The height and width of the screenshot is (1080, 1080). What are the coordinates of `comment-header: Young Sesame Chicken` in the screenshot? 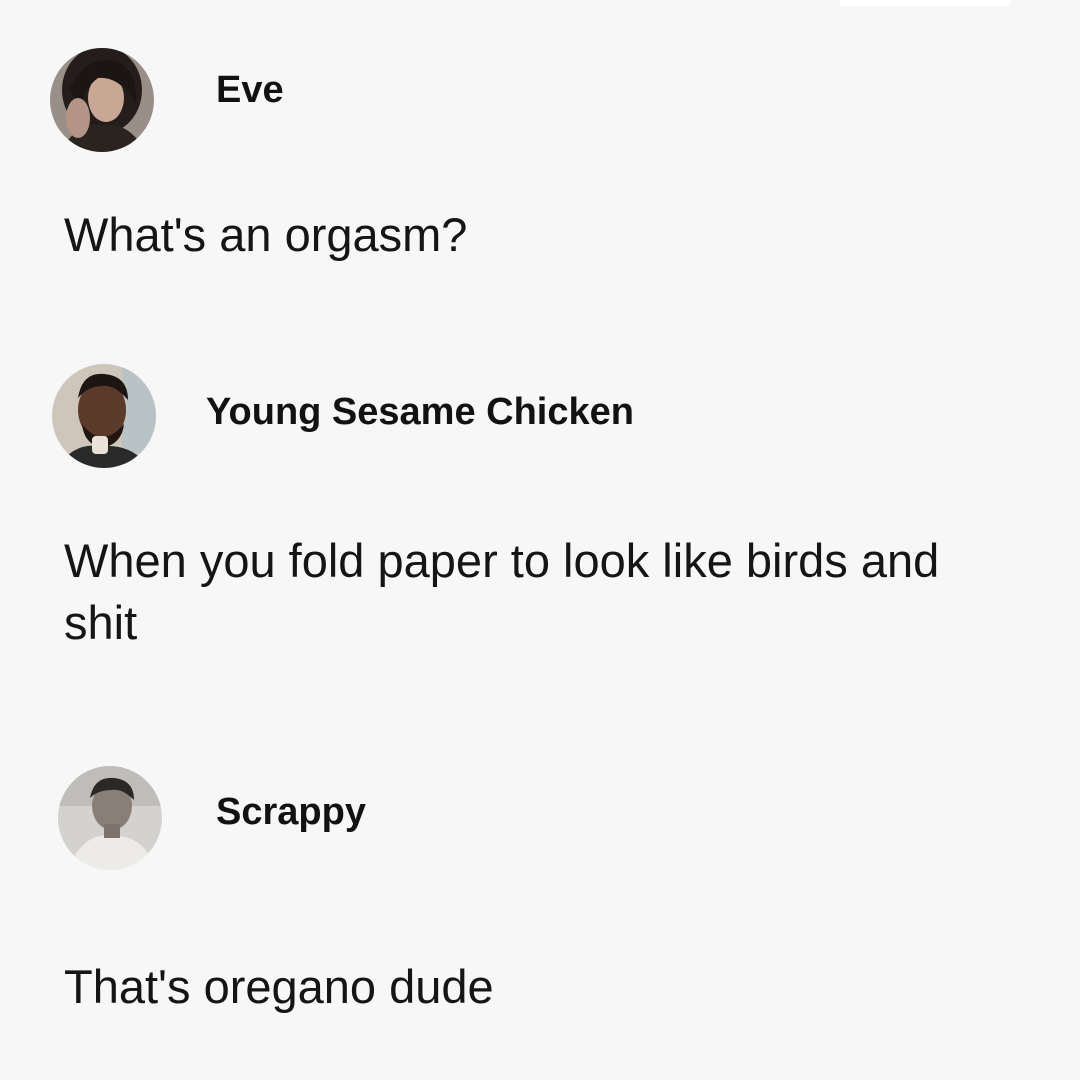 It's located at (540, 417).